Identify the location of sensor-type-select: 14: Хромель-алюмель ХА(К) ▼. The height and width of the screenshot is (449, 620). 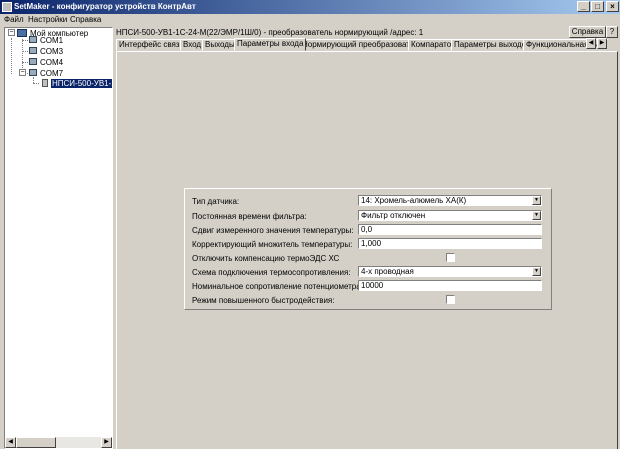
(450, 200).